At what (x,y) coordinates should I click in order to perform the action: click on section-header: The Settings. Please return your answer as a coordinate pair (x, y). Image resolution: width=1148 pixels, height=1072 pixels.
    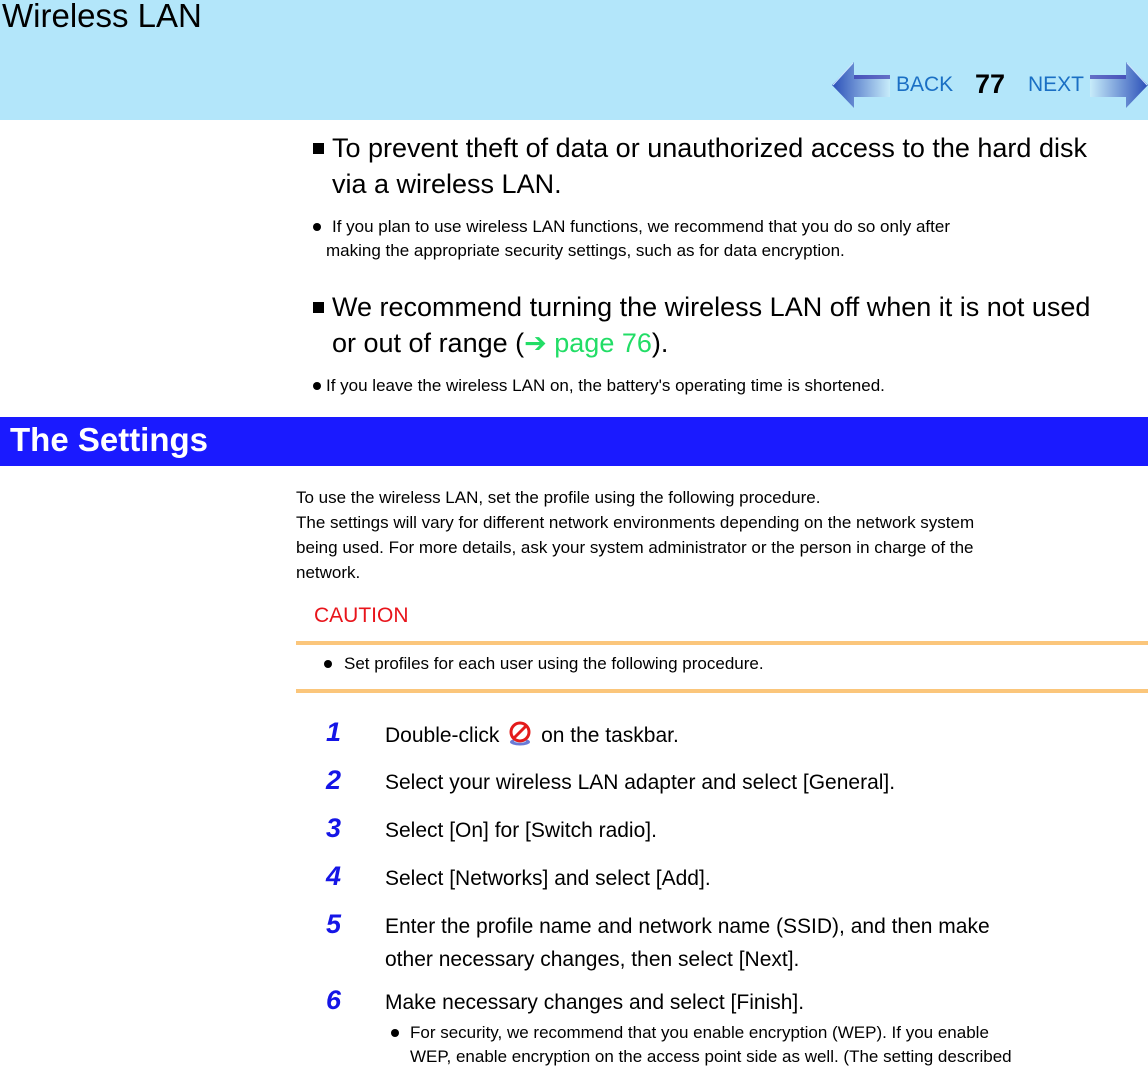
    Looking at the image, I should click on (574, 441).